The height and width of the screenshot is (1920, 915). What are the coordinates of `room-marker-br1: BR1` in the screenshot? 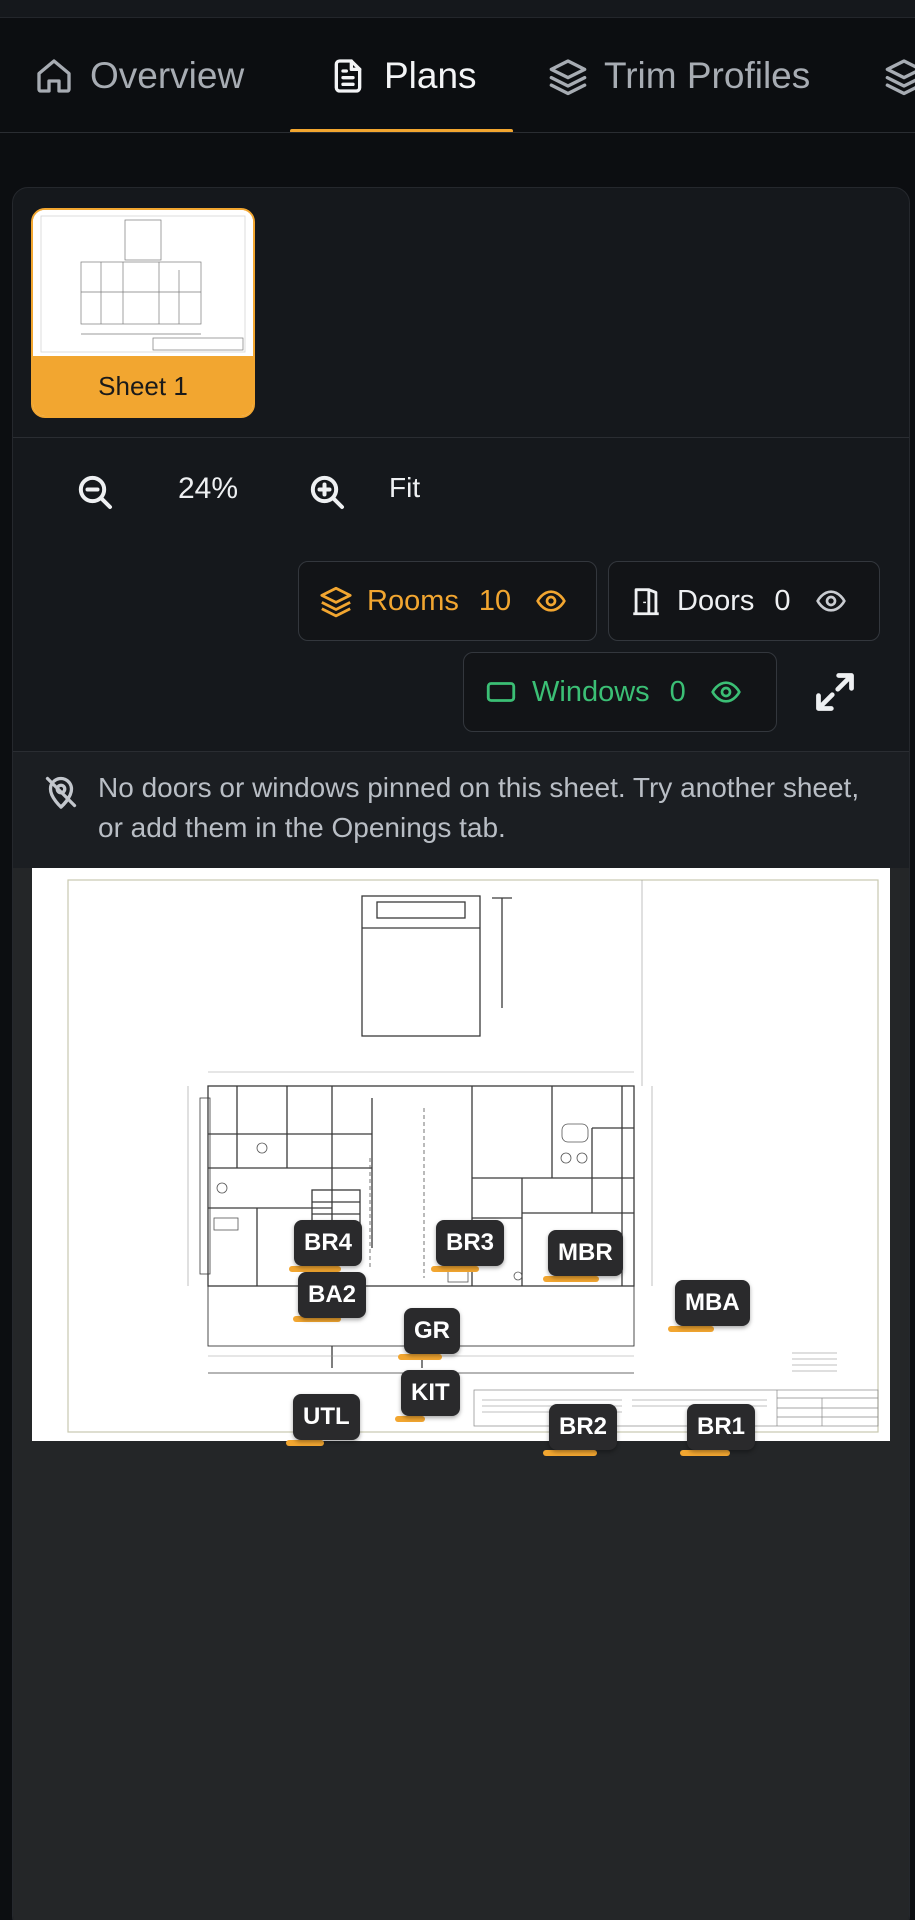 It's located at (721, 1427).